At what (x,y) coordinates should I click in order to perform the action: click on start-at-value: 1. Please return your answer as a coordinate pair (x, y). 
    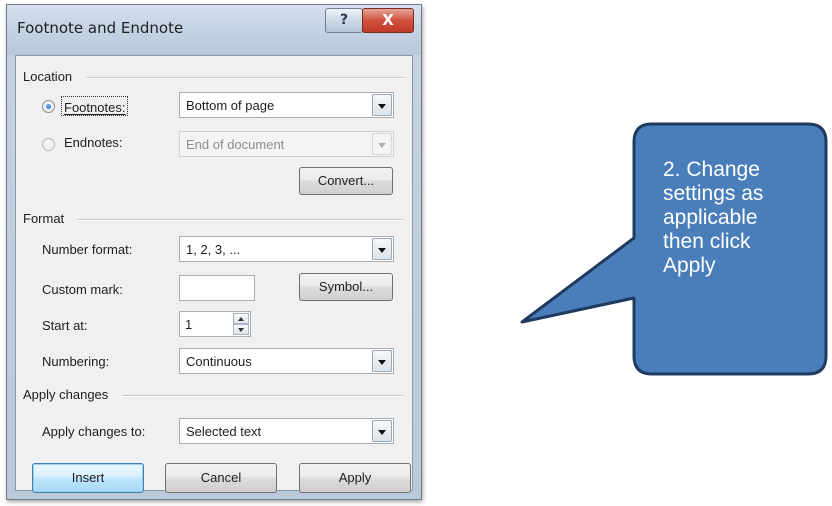
    Looking at the image, I should click on (189, 324).